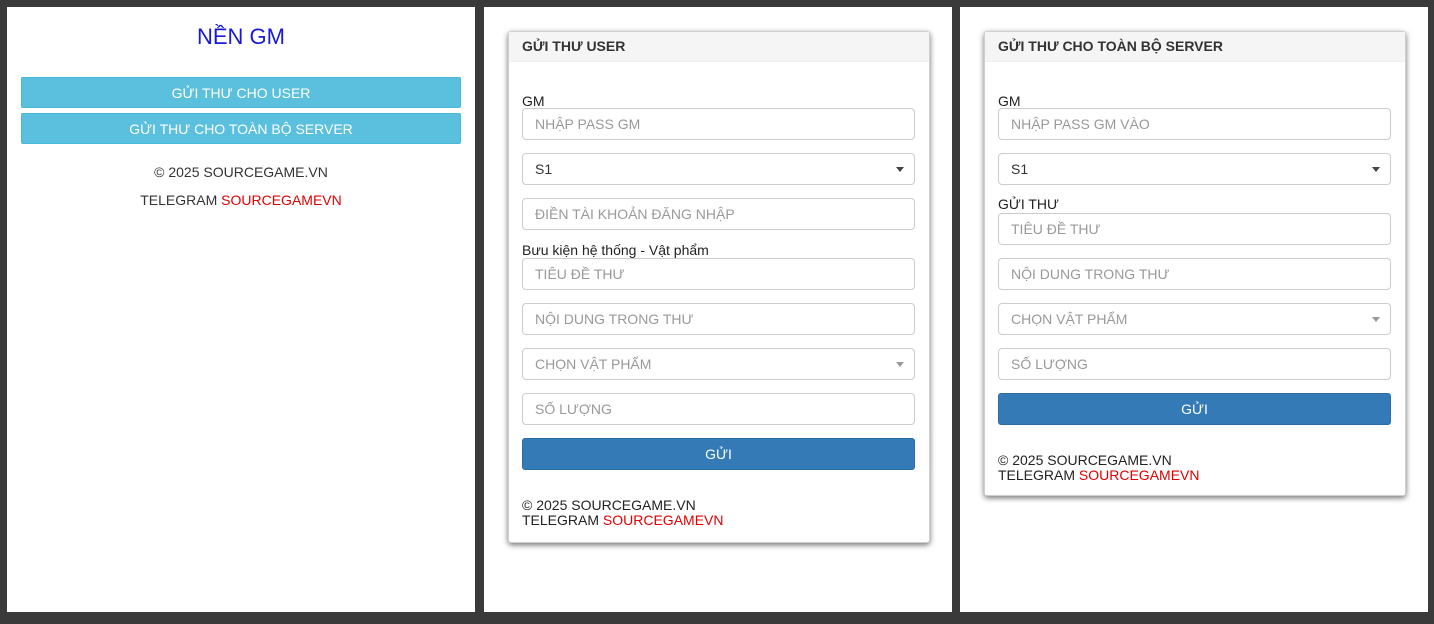 The height and width of the screenshot is (624, 1434). I want to click on gm-pass-input: NHẬP PASS GM, so click(718, 124).